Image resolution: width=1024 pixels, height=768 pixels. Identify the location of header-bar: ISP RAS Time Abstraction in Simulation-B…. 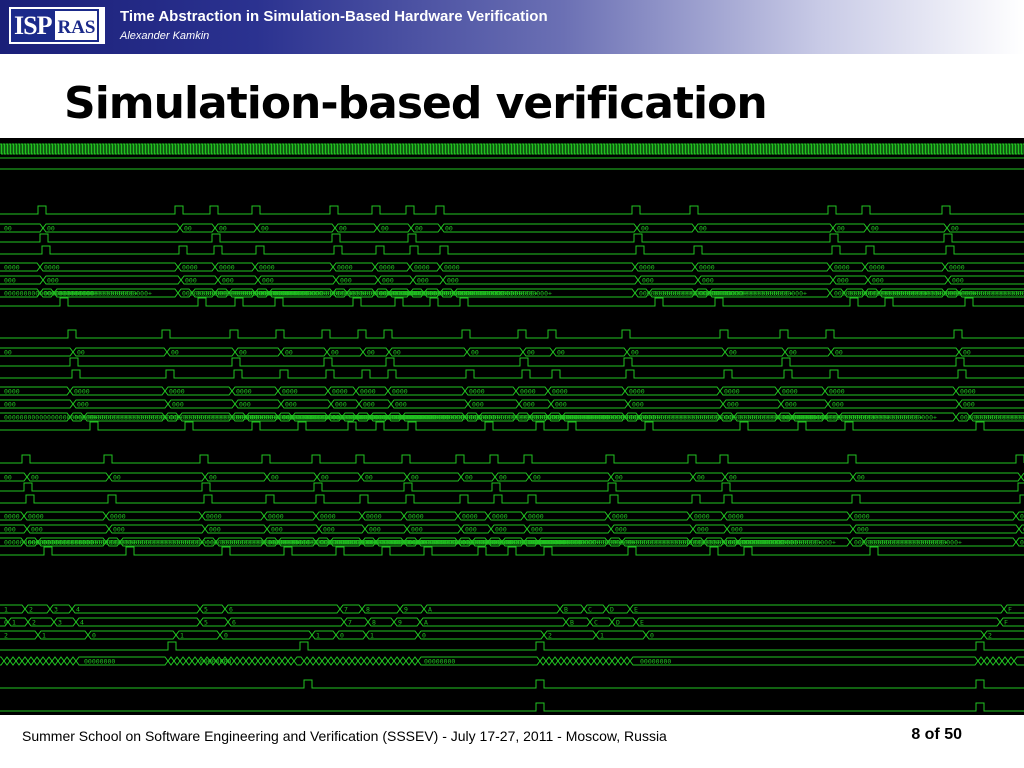
(512, 27).